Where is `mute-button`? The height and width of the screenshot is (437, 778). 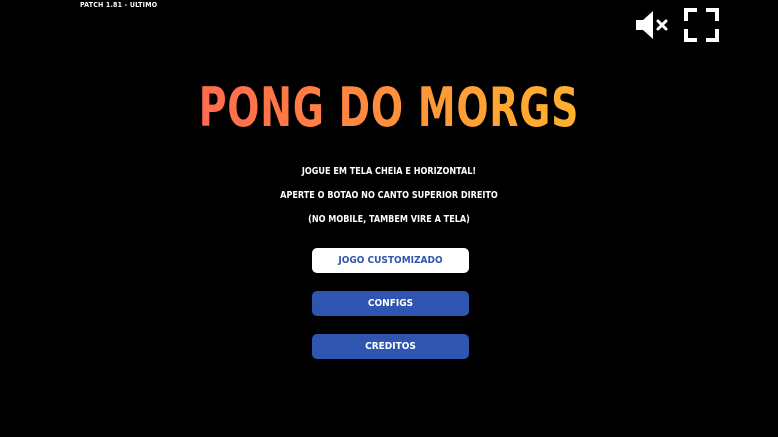
mute-button is located at coordinates (653, 25).